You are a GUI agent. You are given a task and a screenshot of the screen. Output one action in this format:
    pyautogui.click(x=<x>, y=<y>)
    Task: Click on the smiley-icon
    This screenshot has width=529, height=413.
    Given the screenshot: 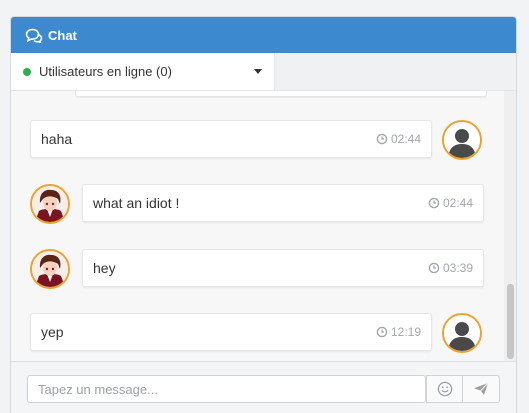 What is the action you would take?
    pyautogui.click(x=444, y=389)
    